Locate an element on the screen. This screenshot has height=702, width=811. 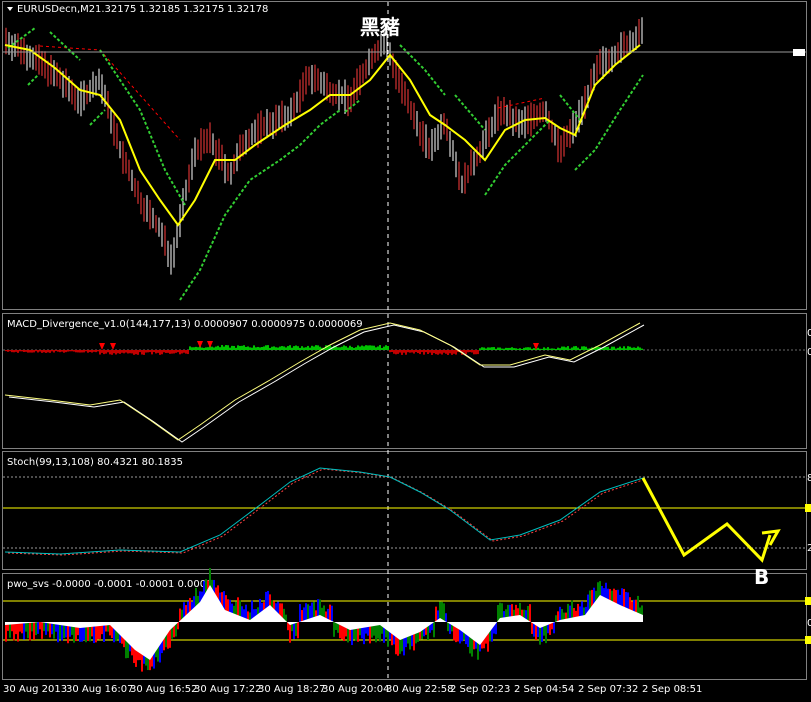
forecast-arrow is located at coordinates (706, 520).